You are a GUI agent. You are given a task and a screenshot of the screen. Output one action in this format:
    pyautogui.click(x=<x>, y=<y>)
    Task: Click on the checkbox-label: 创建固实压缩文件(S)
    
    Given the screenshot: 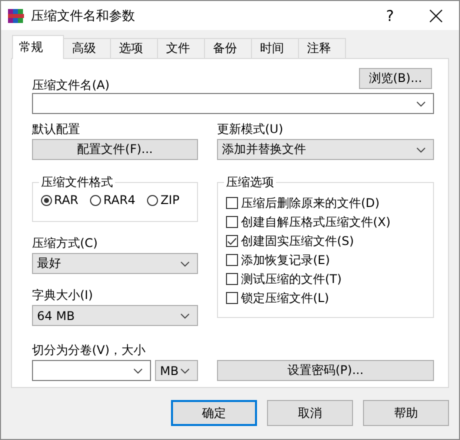 What is the action you would take?
    pyautogui.click(x=297, y=241)
    